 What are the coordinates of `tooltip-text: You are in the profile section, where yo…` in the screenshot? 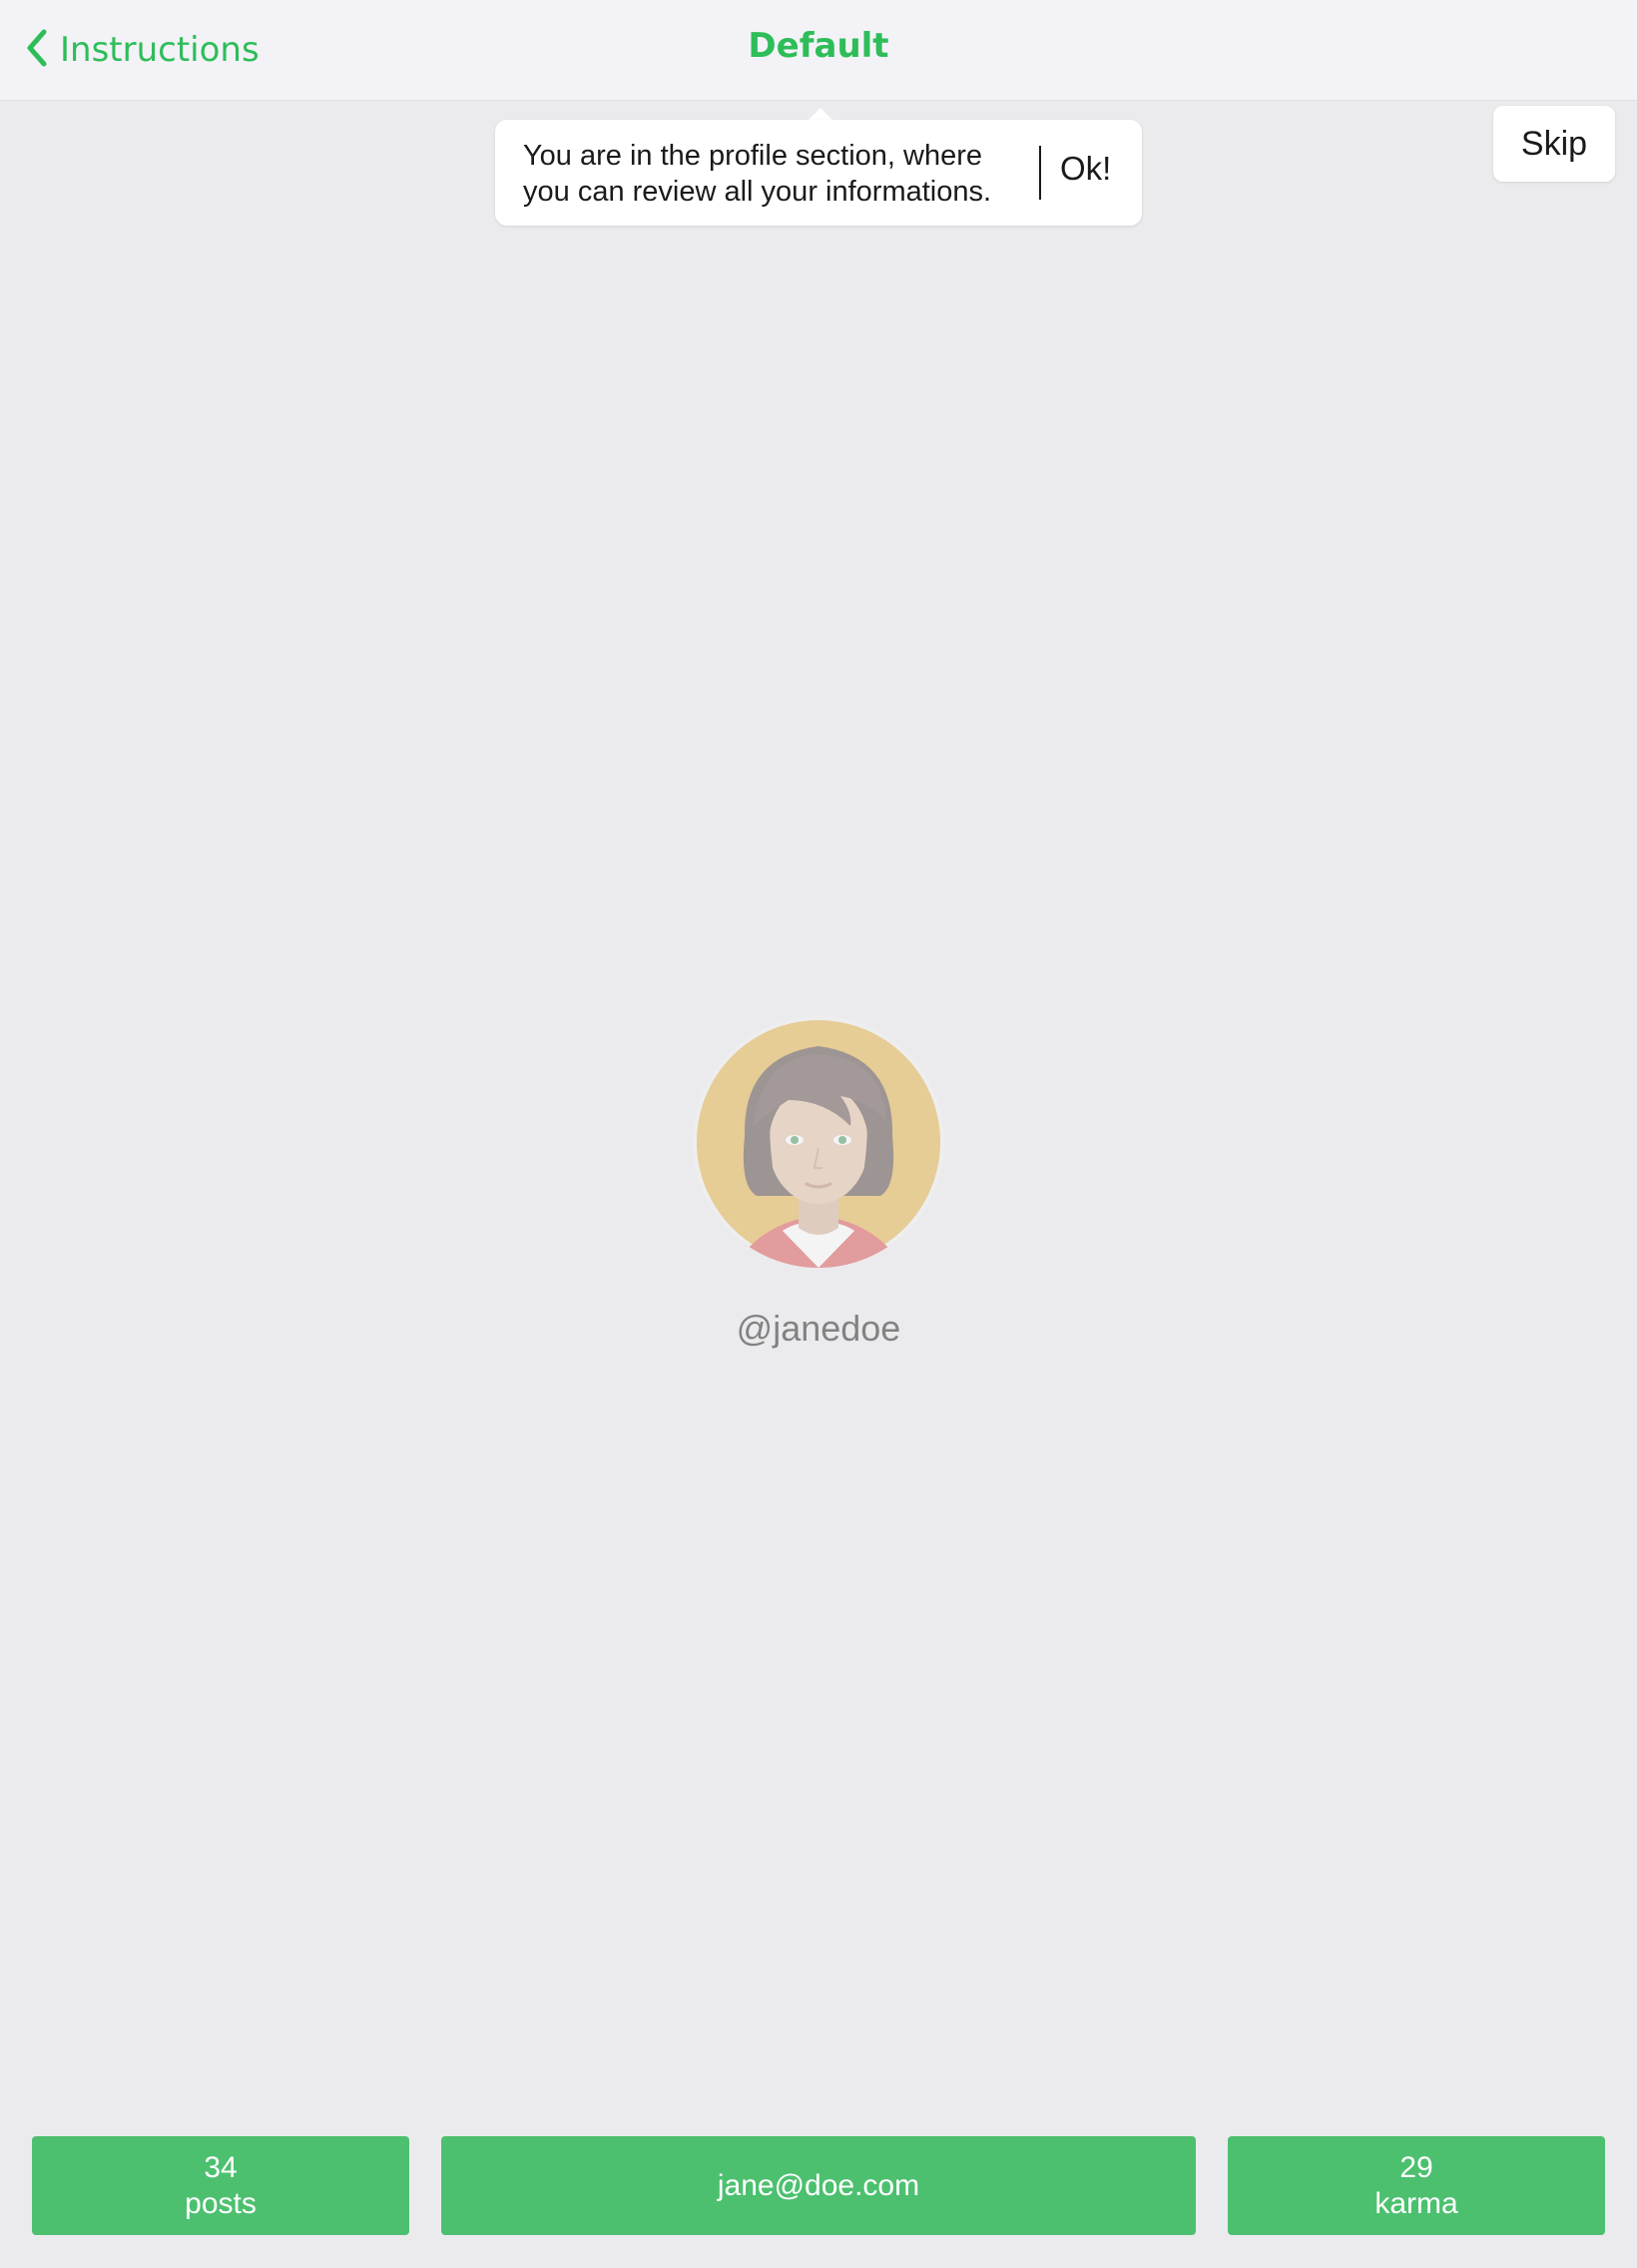 It's located at (782, 174).